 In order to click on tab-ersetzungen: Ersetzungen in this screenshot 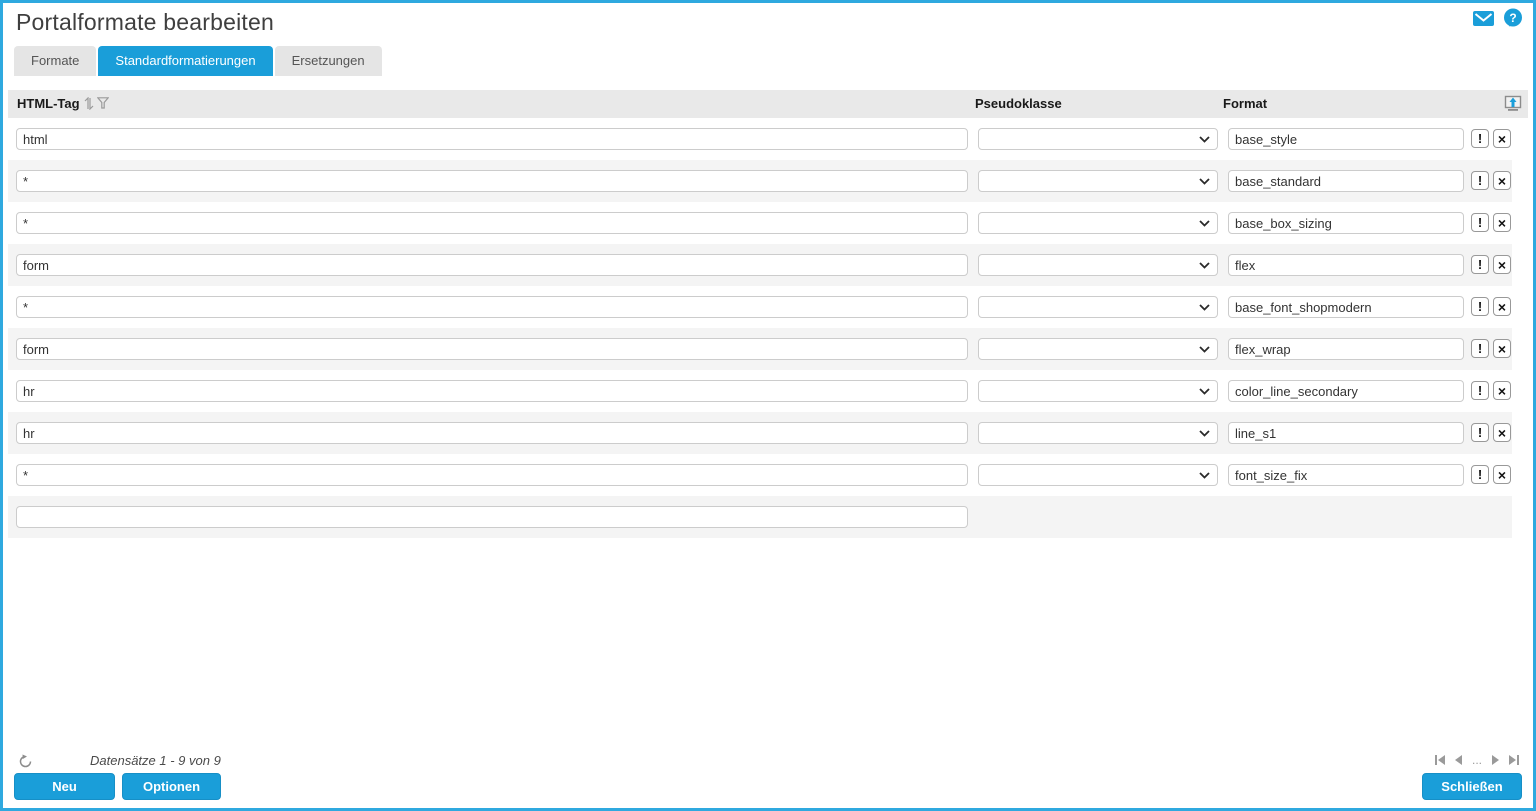, I will do `click(328, 61)`.